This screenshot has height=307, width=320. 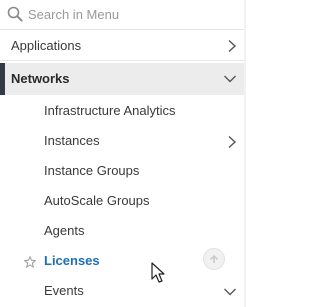 I want to click on submenu-item-label: Events, so click(x=64, y=290).